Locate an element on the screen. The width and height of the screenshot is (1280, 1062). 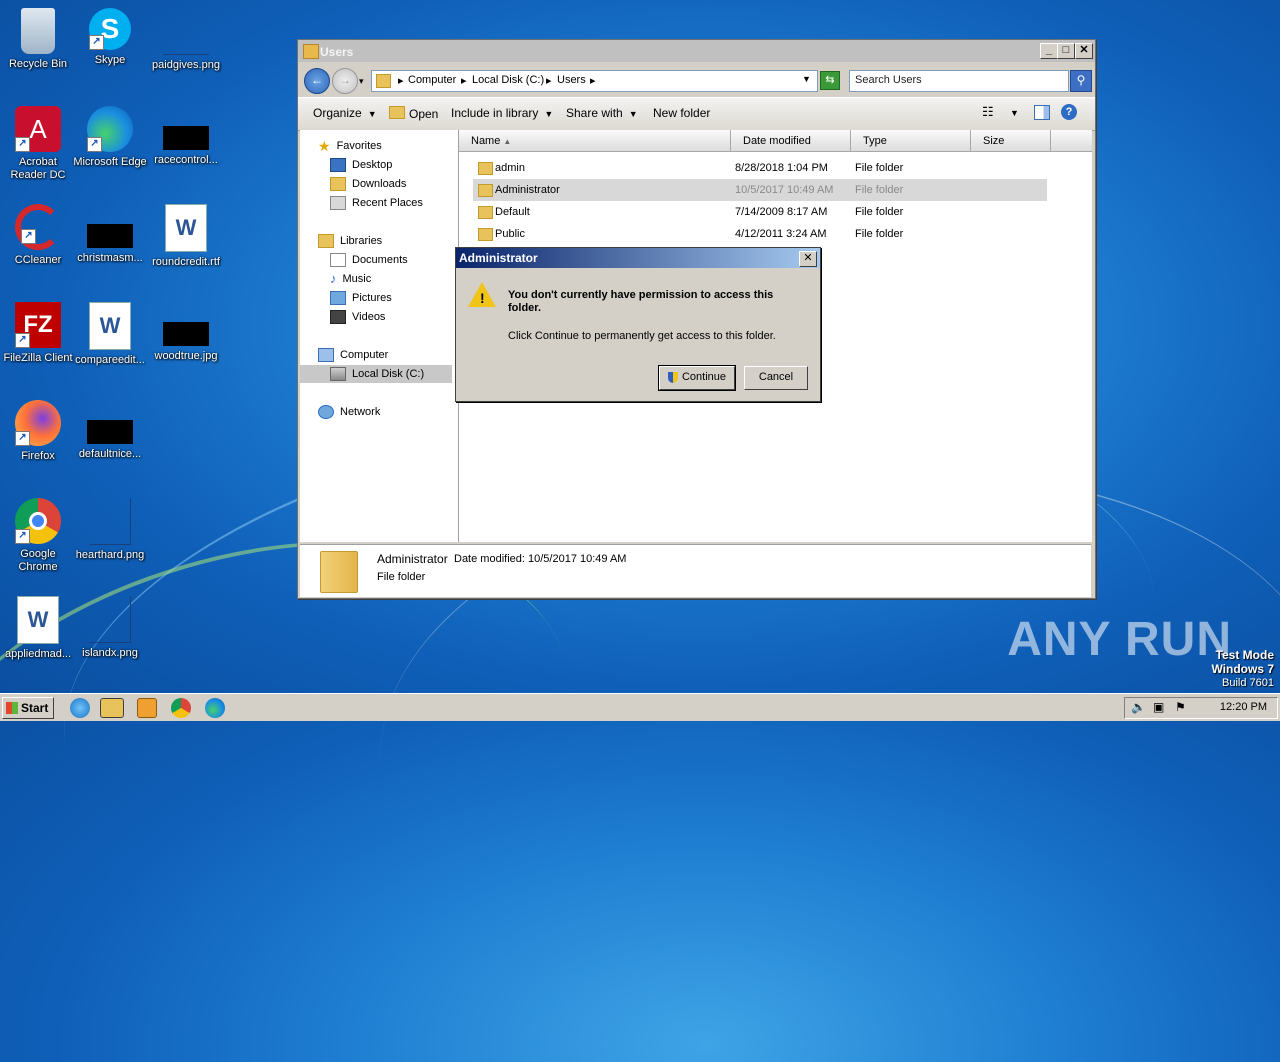
continue-button: Continue is located at coordinates (697, 378).